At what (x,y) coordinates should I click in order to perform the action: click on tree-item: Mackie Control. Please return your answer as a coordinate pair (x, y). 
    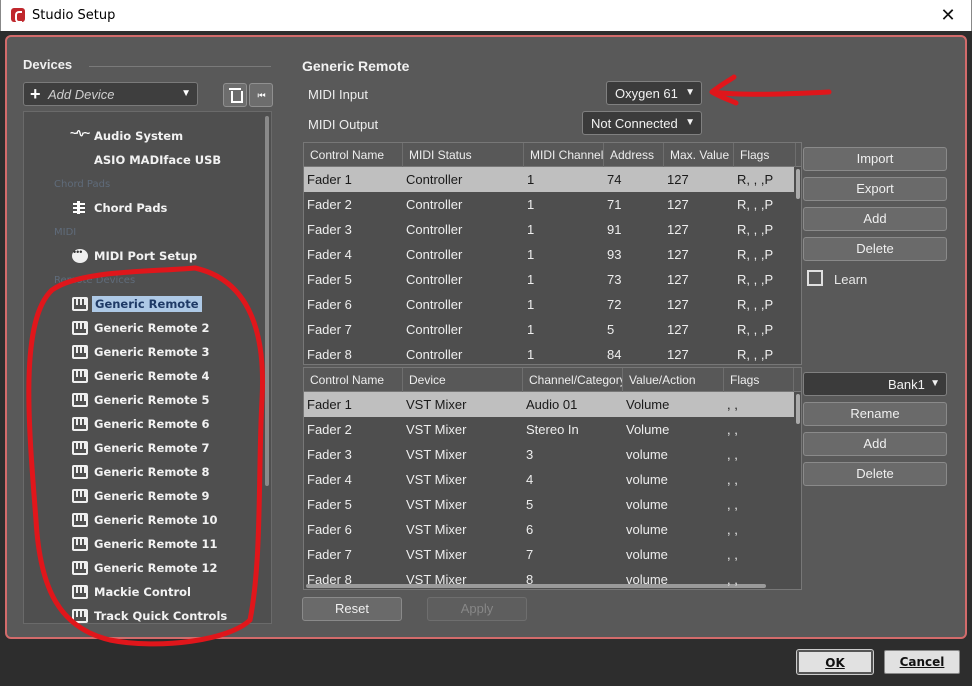
    Looking at the image, I should click on (144, 592).